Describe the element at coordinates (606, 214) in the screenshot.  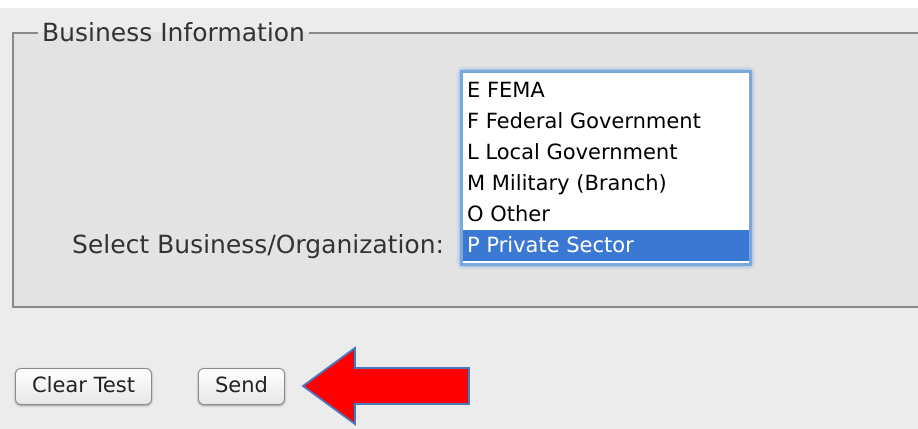
I see `list-option: O Other` at that location.